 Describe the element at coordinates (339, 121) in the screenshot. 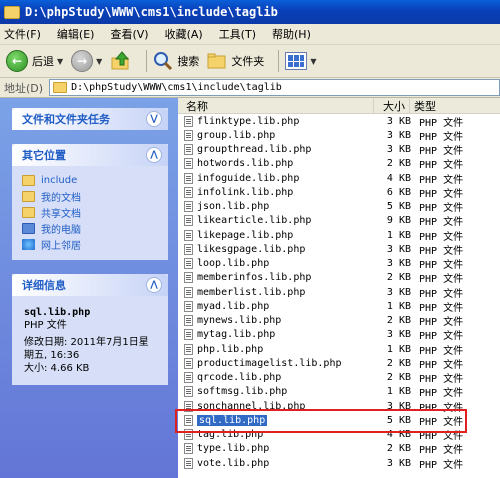

I see `file-row: flinktype.lib.php 3 KB PHP 文件` at that location.